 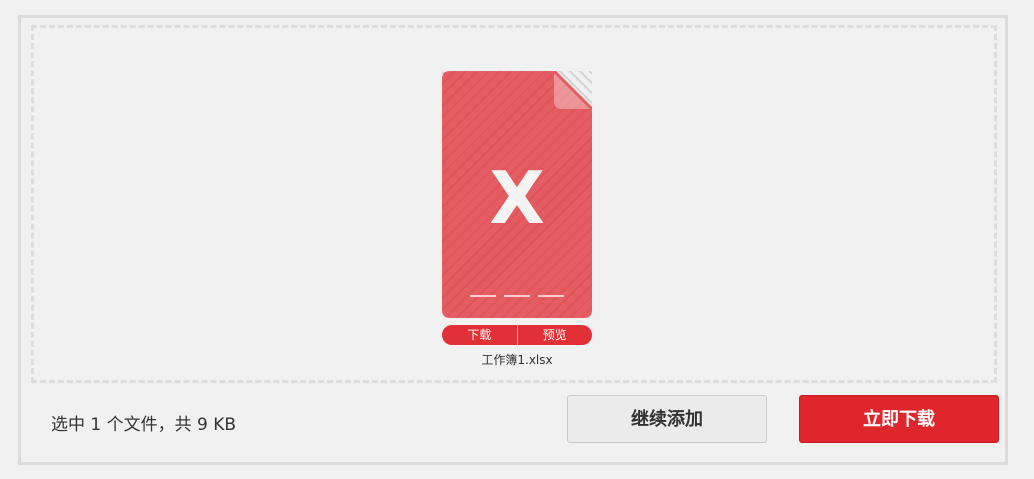 What do you see at coordinates (144, 425) in the screenshot?
I see `selection-status: 选中 1 个文件，共 9 KB` at bounding box center [144, 425].